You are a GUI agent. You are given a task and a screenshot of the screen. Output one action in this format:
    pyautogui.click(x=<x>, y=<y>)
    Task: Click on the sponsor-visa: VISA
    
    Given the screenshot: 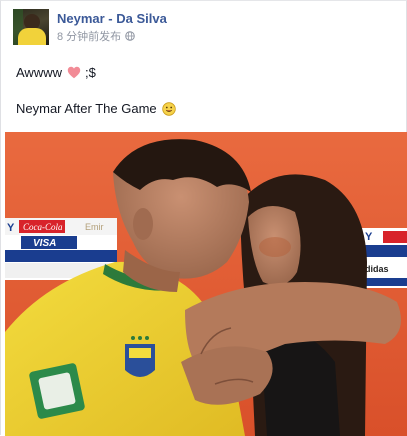 What is the action you would take?
    pyautogui.click(x=44, y=243)
    